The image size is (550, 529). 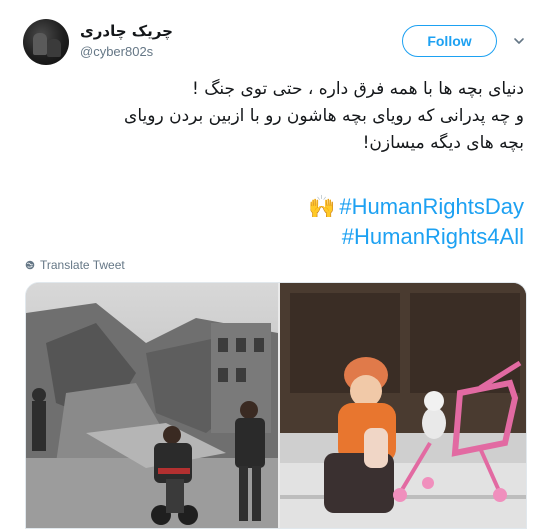 I want to click on hashtag-row: 🙌 #HumanRightsDay, so click(x=416, y=207).